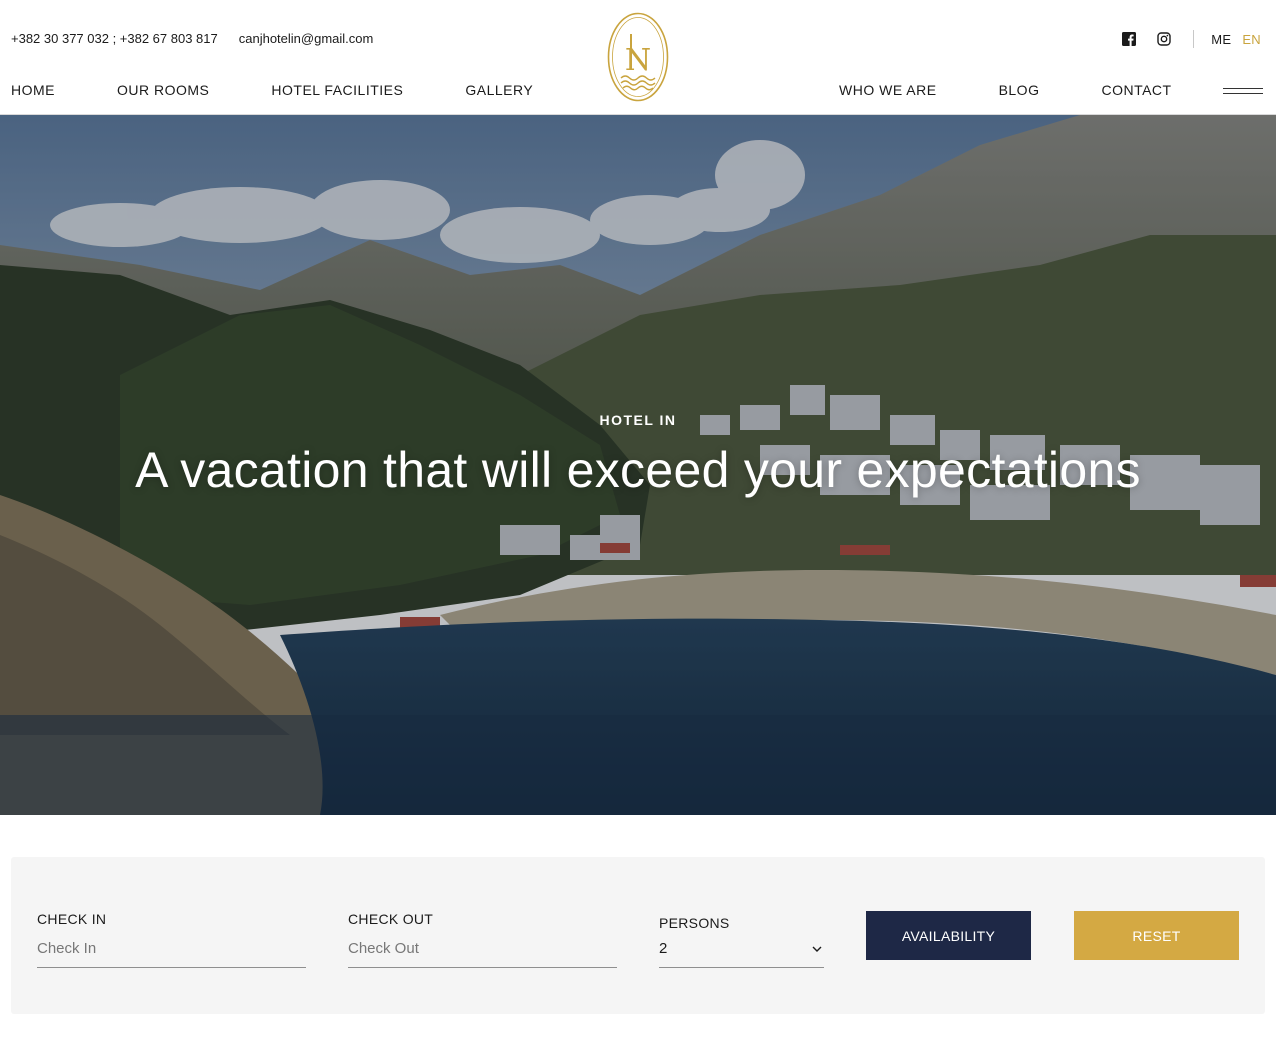  What do you see at coordinates (1251, 39) in the screenshot?
I see `lang-en: EN` at bounding box center [1251, 39].